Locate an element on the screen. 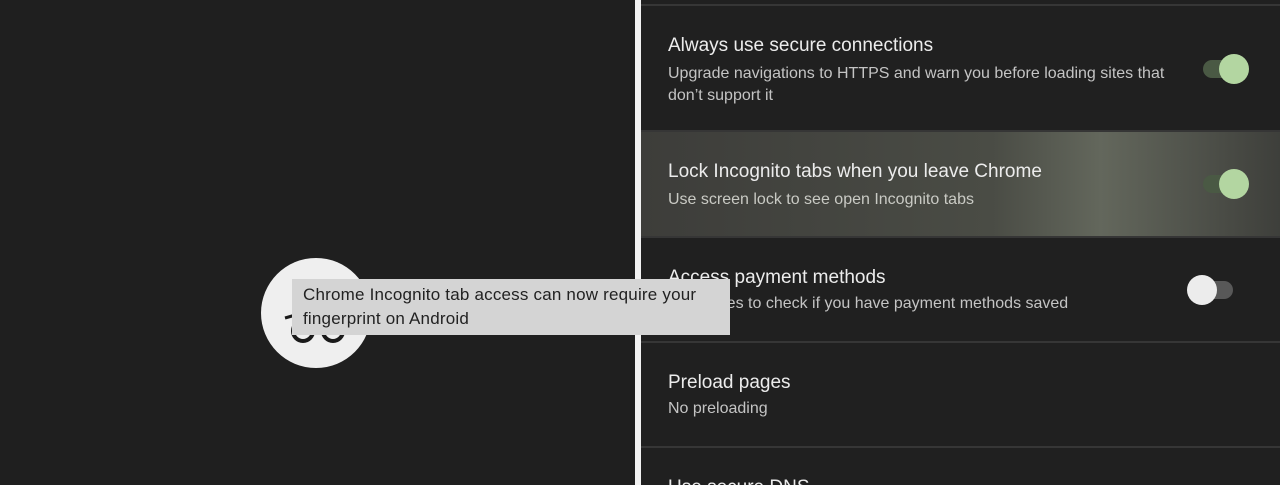  payment-methods-toggle is located at coordinates (1211, 290).